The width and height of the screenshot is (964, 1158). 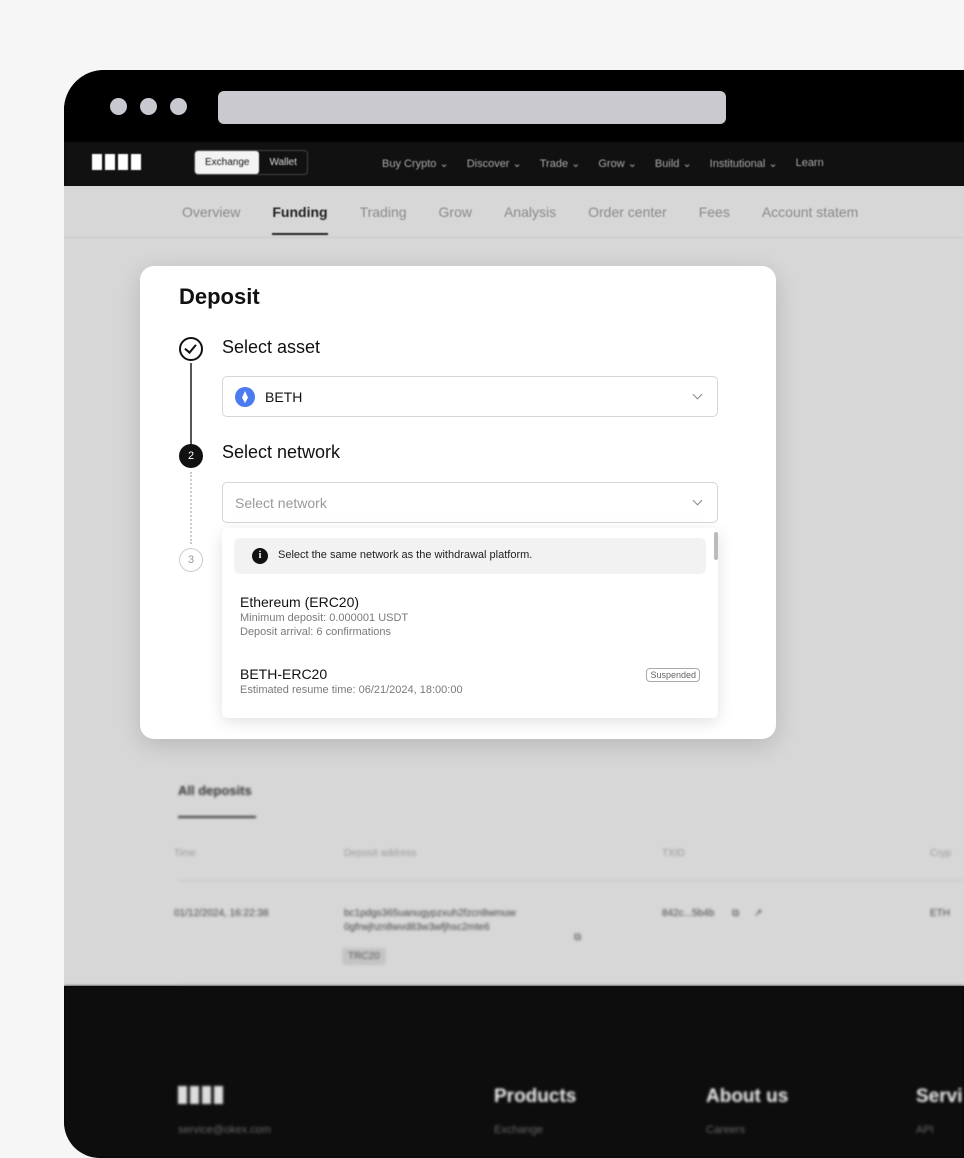 I want to click on header-address: Deposit address, so click(x=380, y=853).